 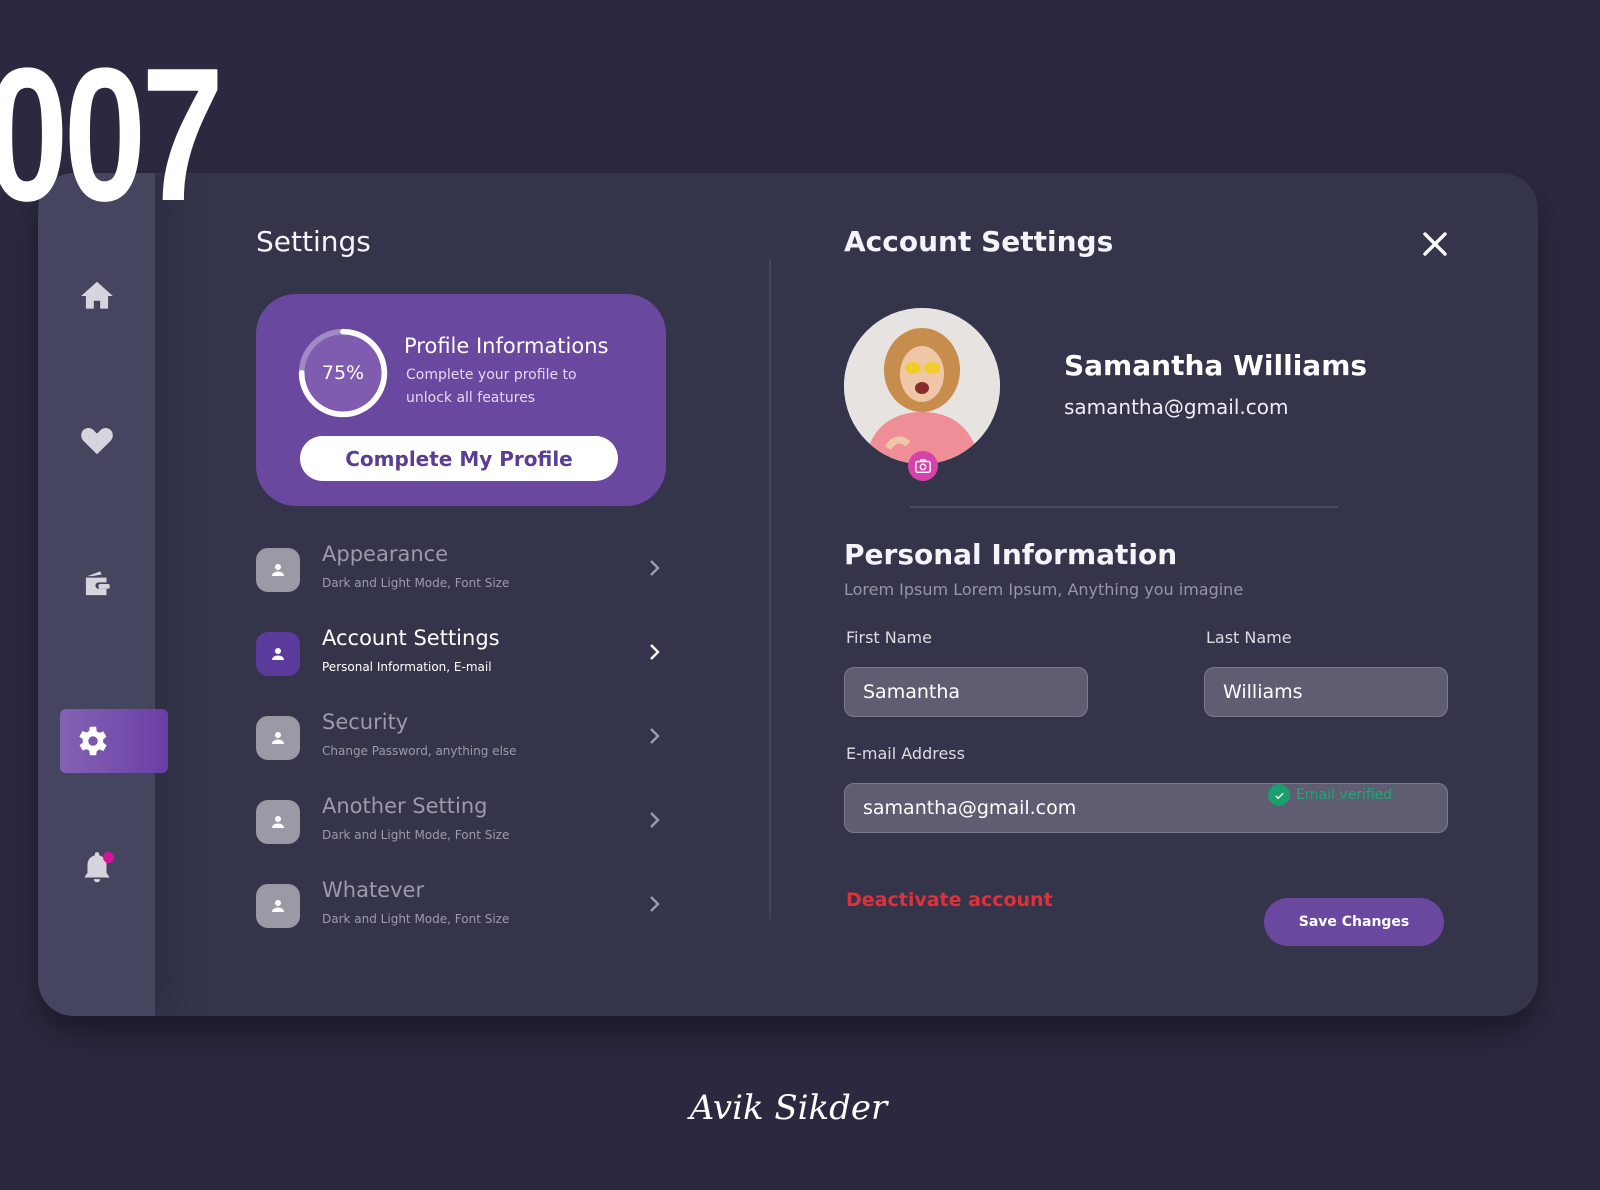 What do you see at coordinates (1279, 795) in the screenshot?
I see `check-circle-icon` at bounding box center [1279, 795].